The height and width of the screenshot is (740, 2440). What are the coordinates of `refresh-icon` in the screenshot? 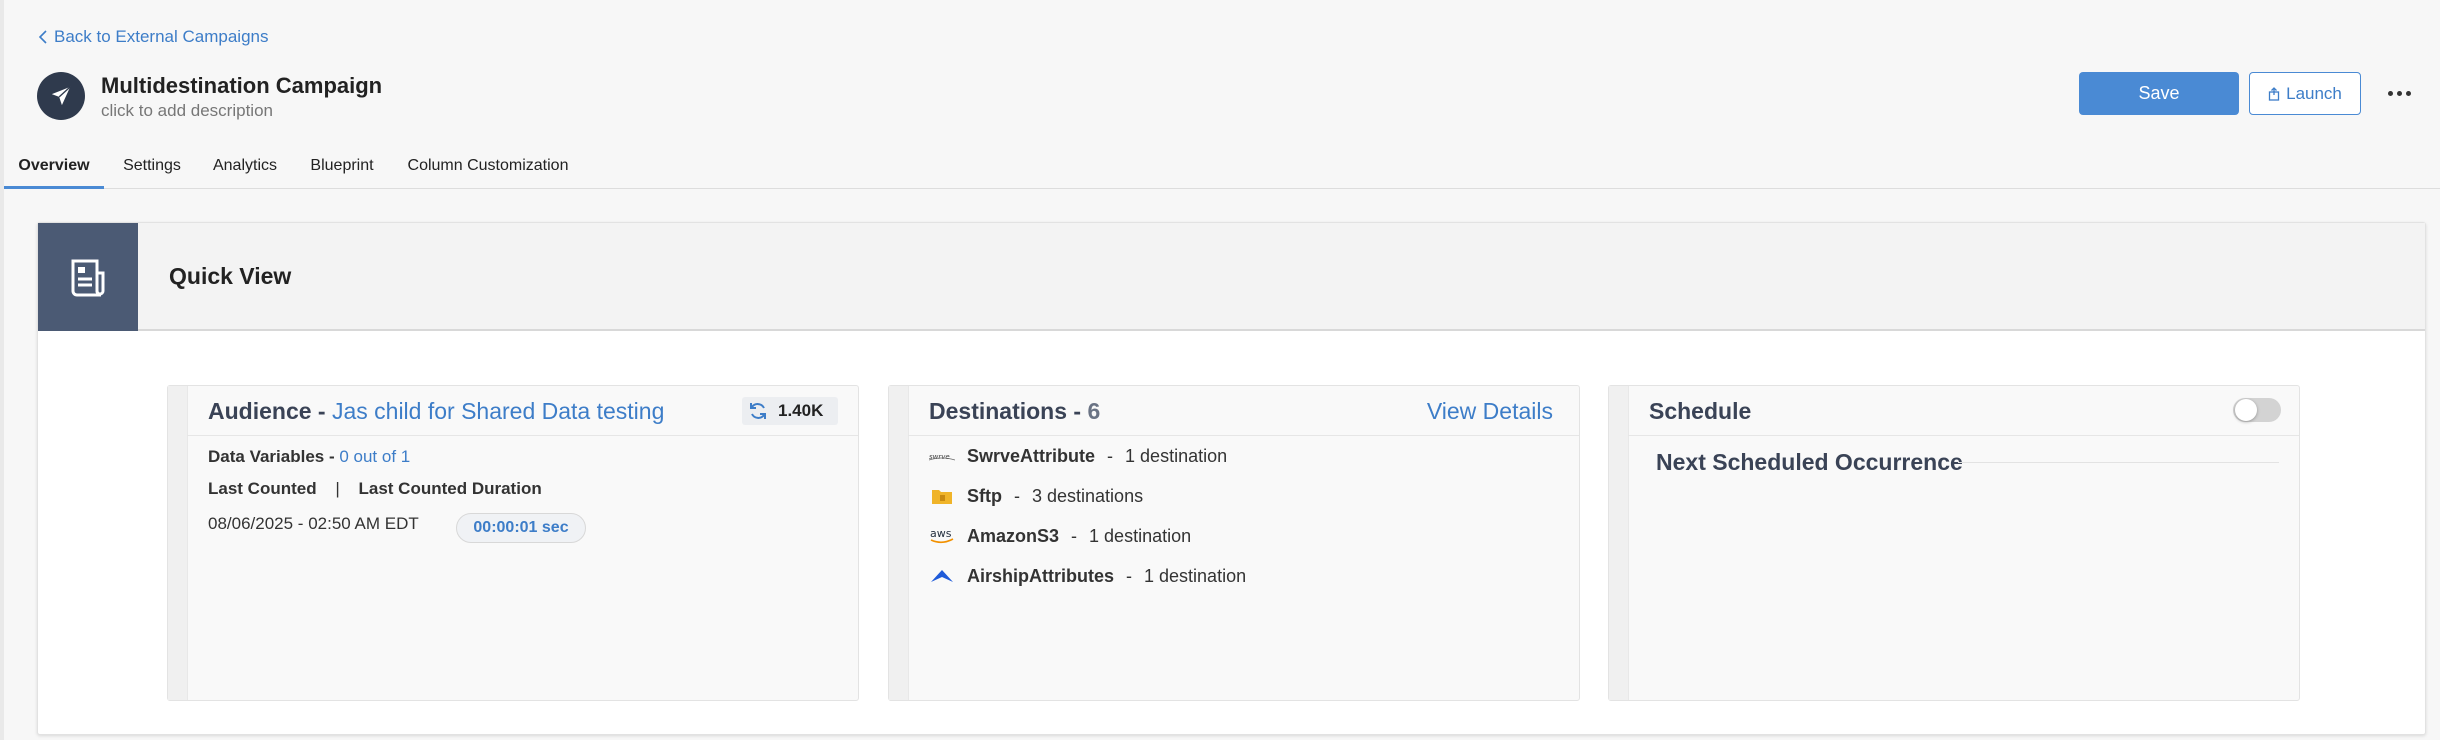 It's located at (758, 411).